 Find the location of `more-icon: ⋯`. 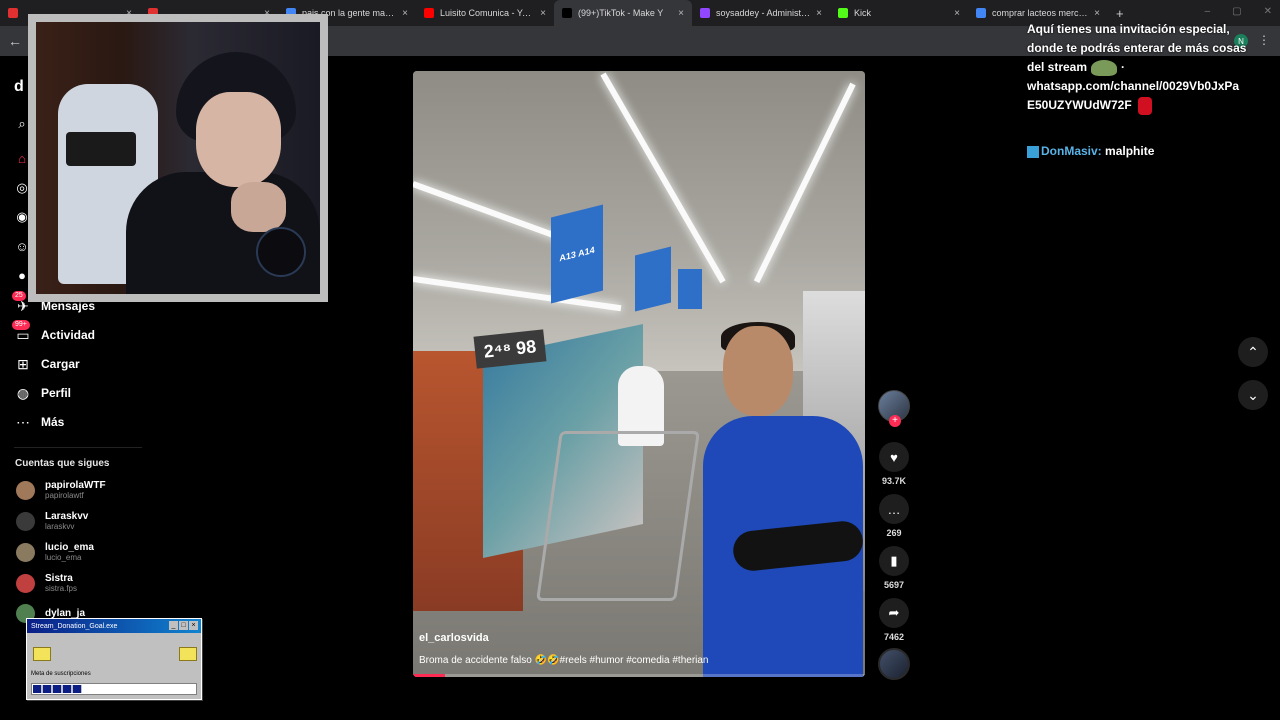

more-icon: ⋯ is located at coordinates (23, 421).